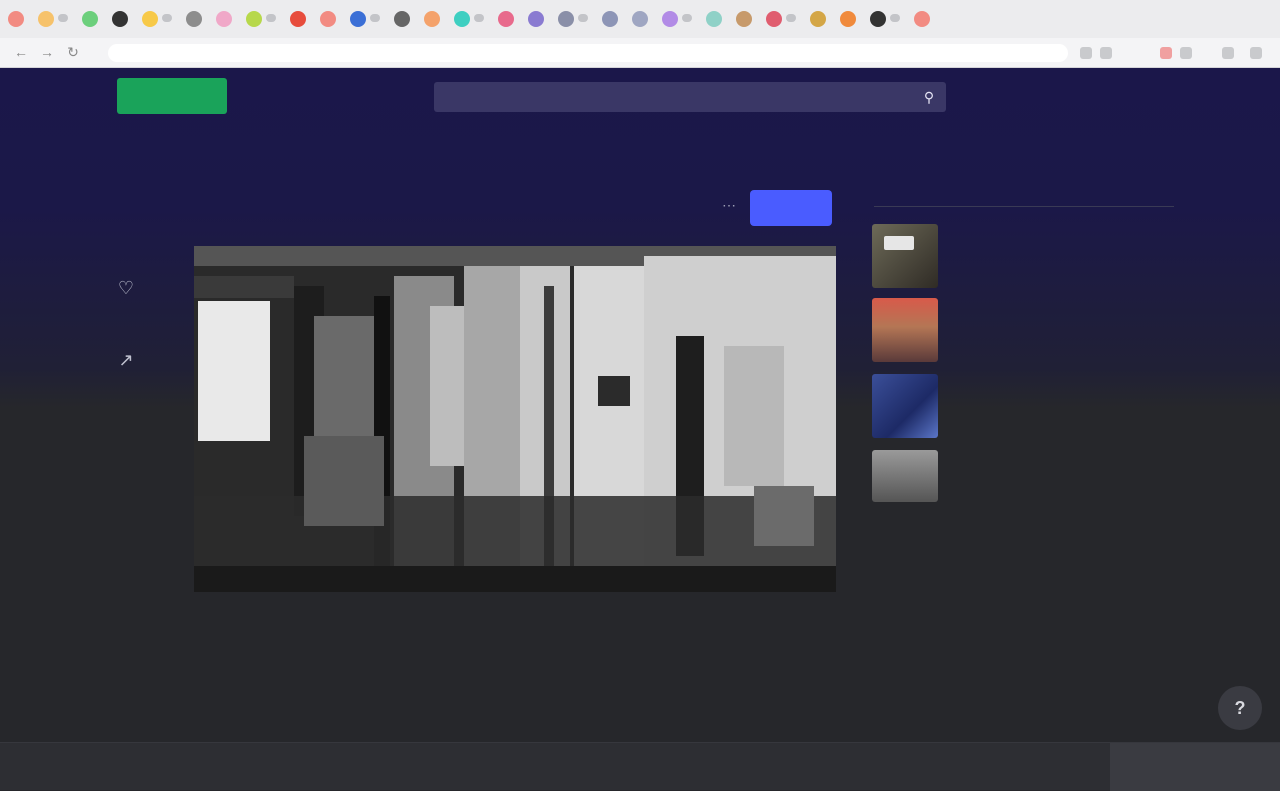 The height and width of the screenshot is (791, 1280). I want to click on browser-toolbar: ← → ↻, so click(640, 53).